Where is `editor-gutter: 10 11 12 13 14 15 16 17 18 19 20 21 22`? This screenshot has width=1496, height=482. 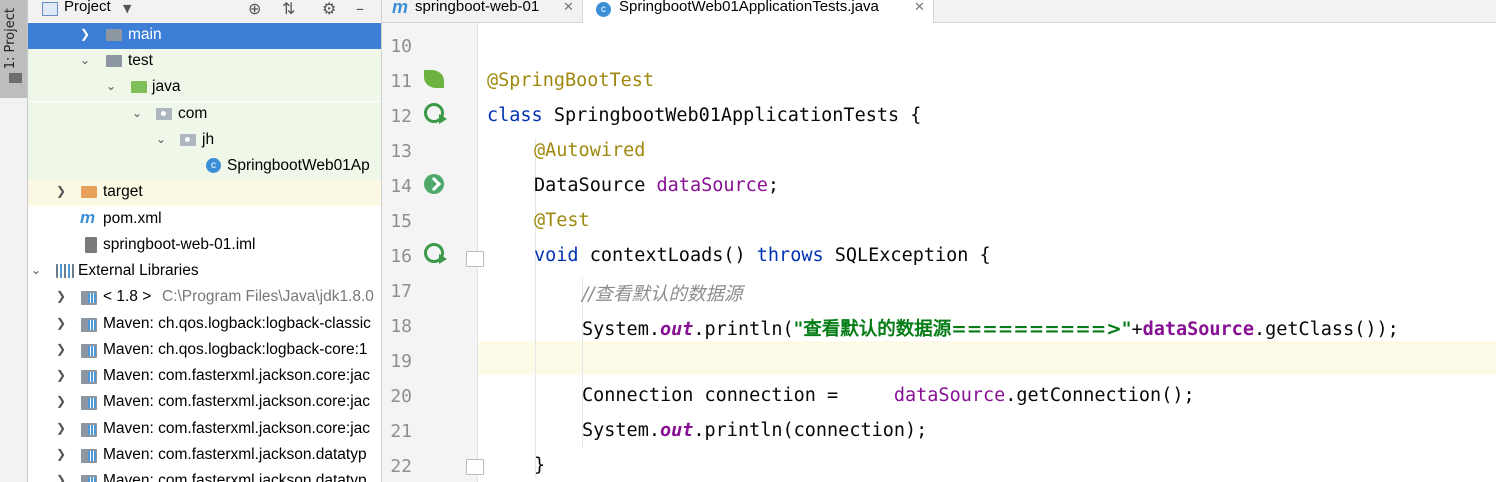
editor-gutter: 10 11 12 13 14 15 16 17 18 19 20 21 22 is located at coordinates (433, 252).